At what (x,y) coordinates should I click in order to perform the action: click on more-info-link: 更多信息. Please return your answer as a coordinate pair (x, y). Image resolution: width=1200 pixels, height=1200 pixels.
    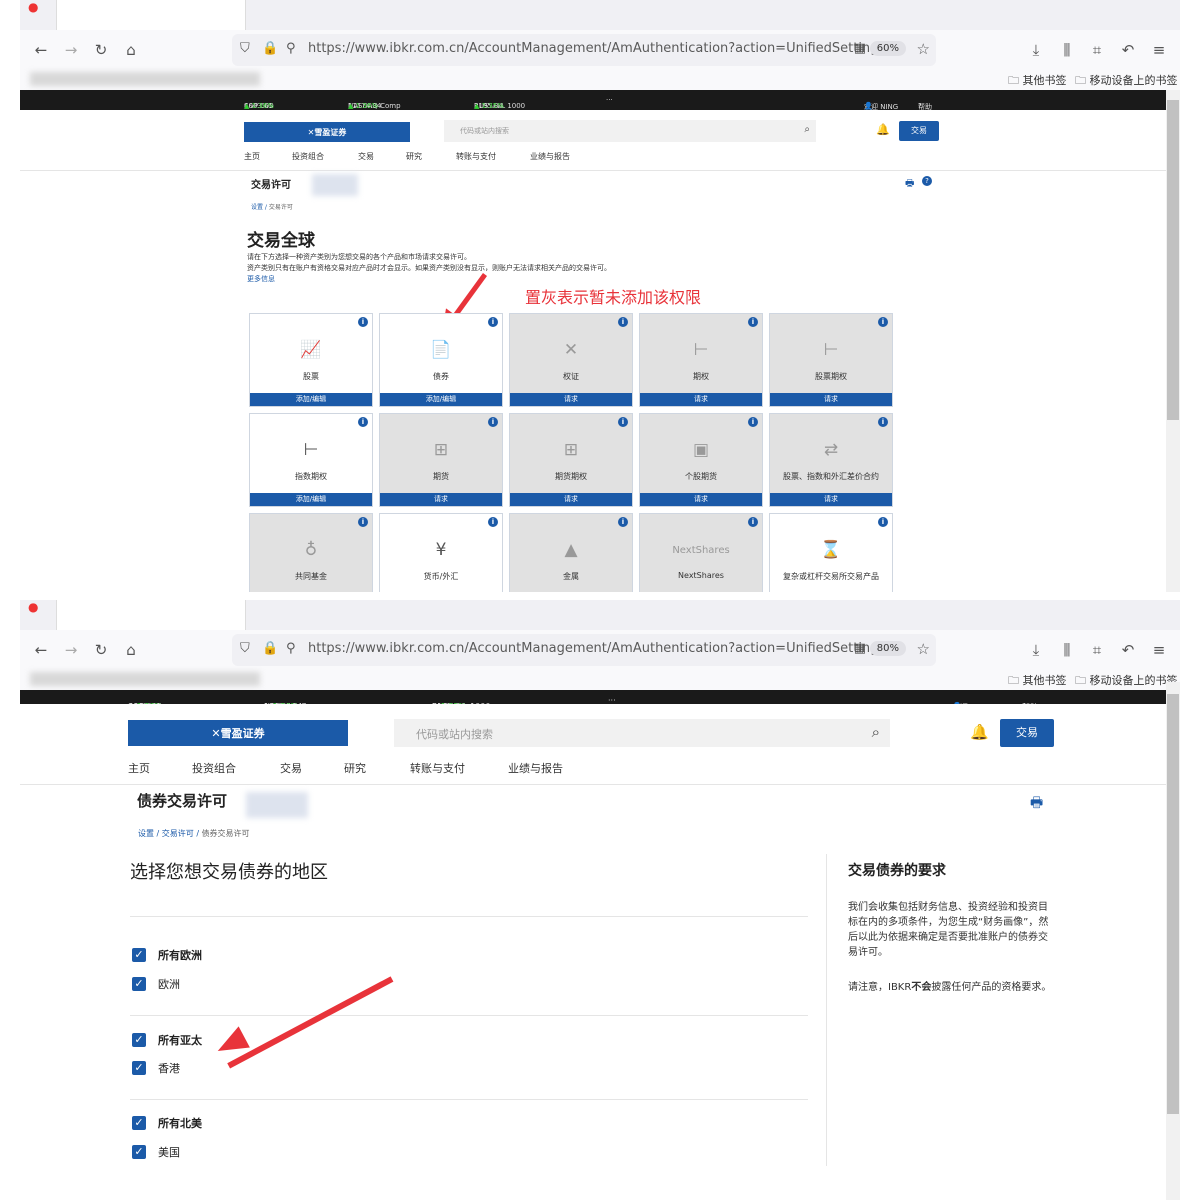
    Looking at the image, I should click on (261, 279).